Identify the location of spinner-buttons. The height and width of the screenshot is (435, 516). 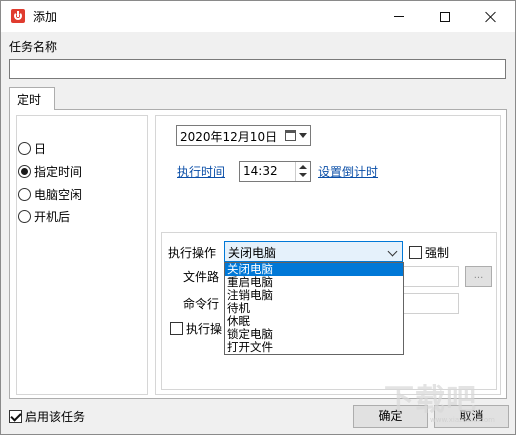
(302, 171).